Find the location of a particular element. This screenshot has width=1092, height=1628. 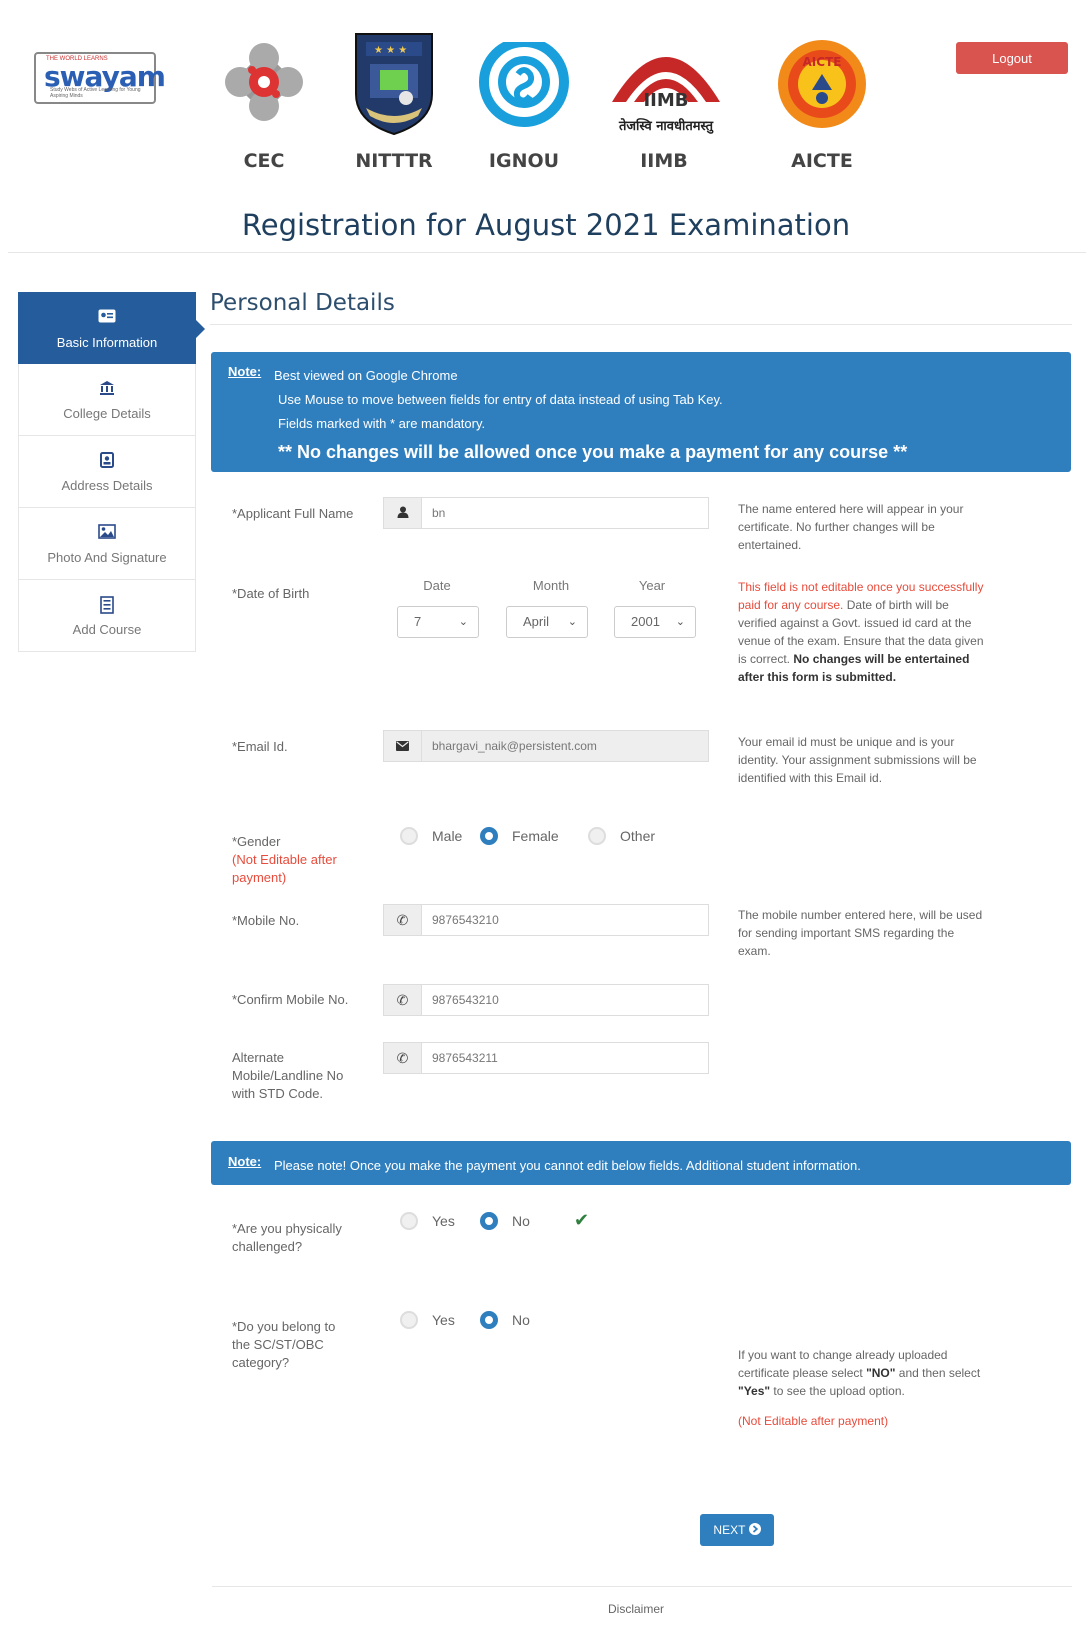

category-help-yes: "Yes" is located at coordinates (754, 1391).